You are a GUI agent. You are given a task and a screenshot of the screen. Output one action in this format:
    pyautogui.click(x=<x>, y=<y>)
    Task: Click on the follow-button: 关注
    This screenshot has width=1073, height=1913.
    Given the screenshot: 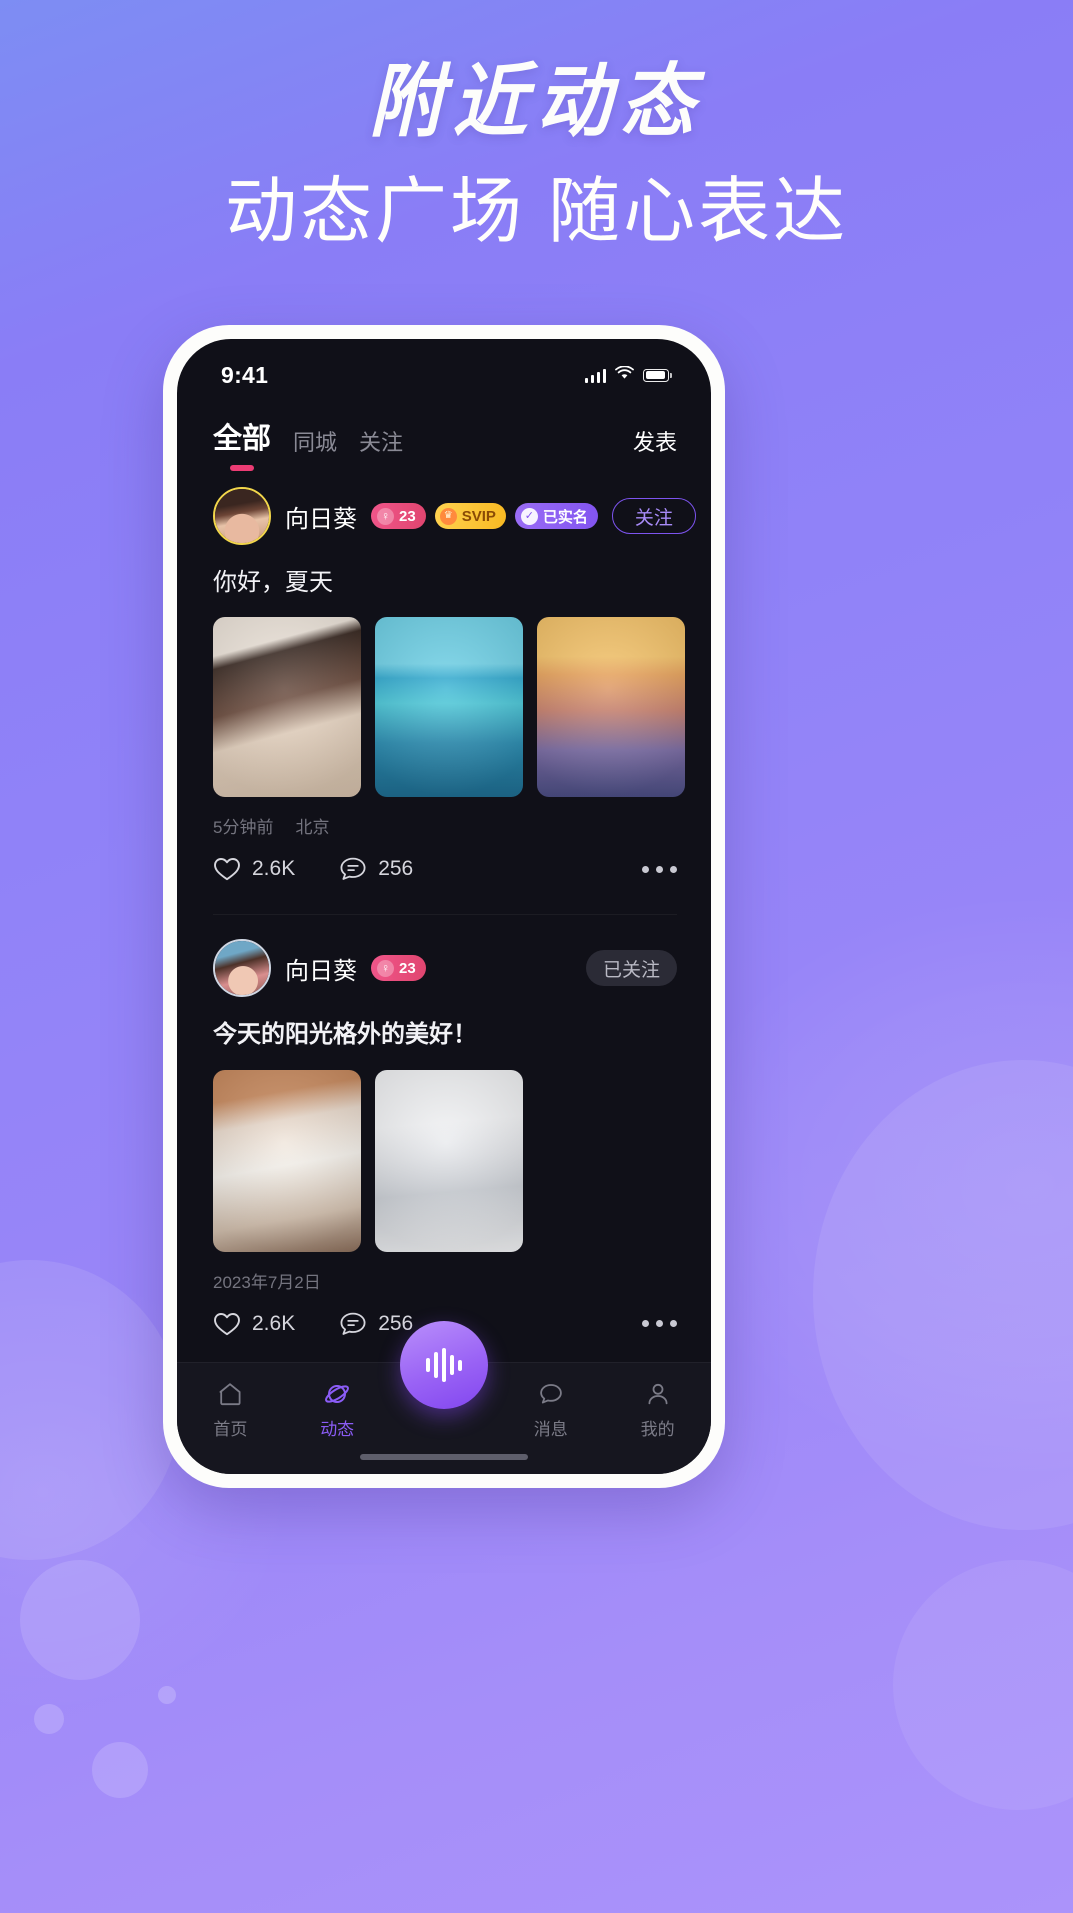 What is the action you would take?
    pyautogui.click(x=653, y=516)
    